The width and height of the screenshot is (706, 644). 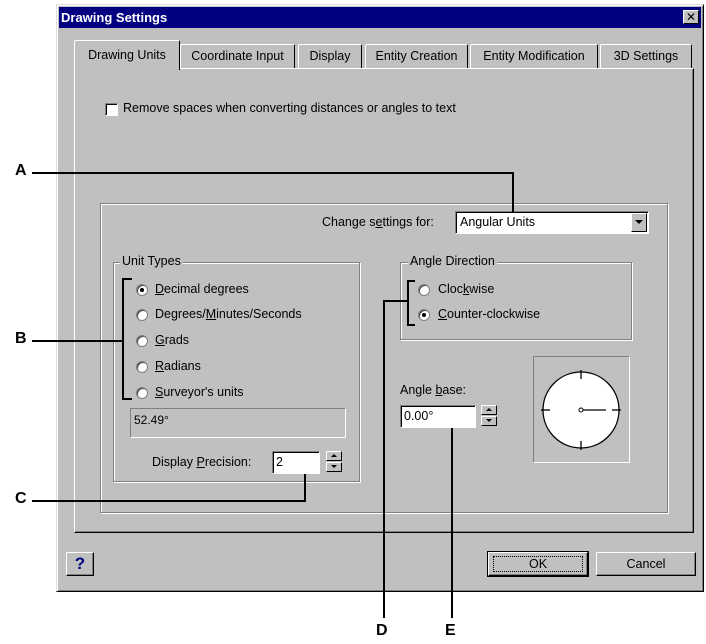 What do you see at coordinates (408, 303) in the screenshot?
I see `callout-d-bracket` at bounding box center [408, 303].